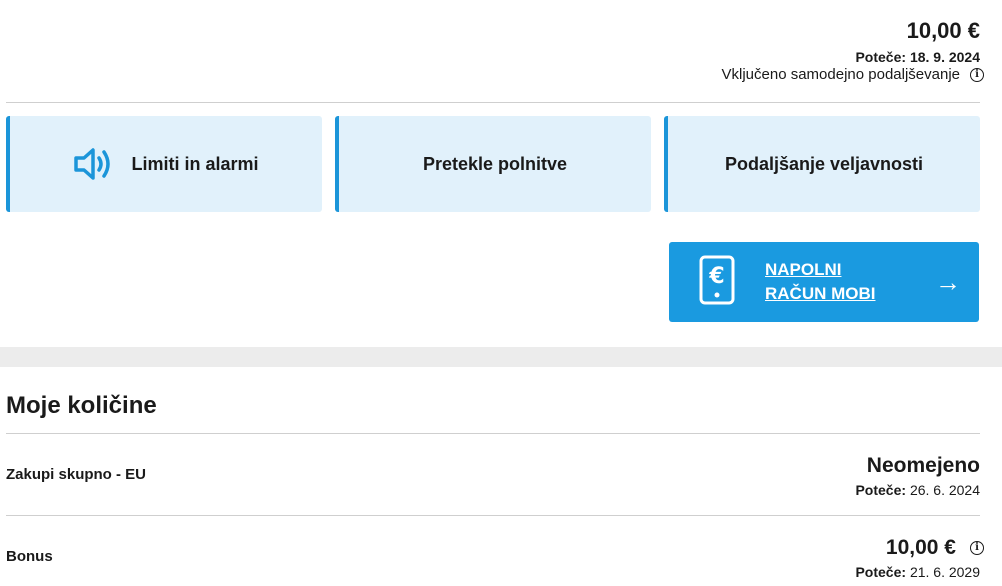  I want to click on topup-line1: NAPOLNI, so click(803, 269).